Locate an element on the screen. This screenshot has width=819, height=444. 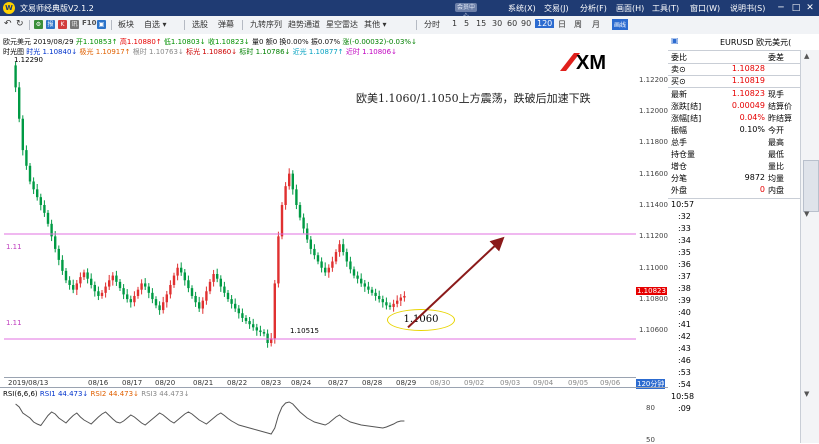
menu-system: 系统(X) is located at coordinates (522, 8).